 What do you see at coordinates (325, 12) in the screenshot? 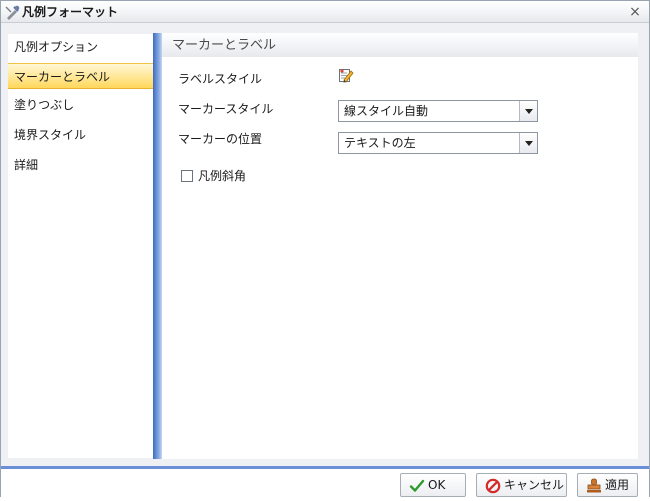
I see `title-bar: 凡例フォーマット ×` at bounding box center [325, 12].